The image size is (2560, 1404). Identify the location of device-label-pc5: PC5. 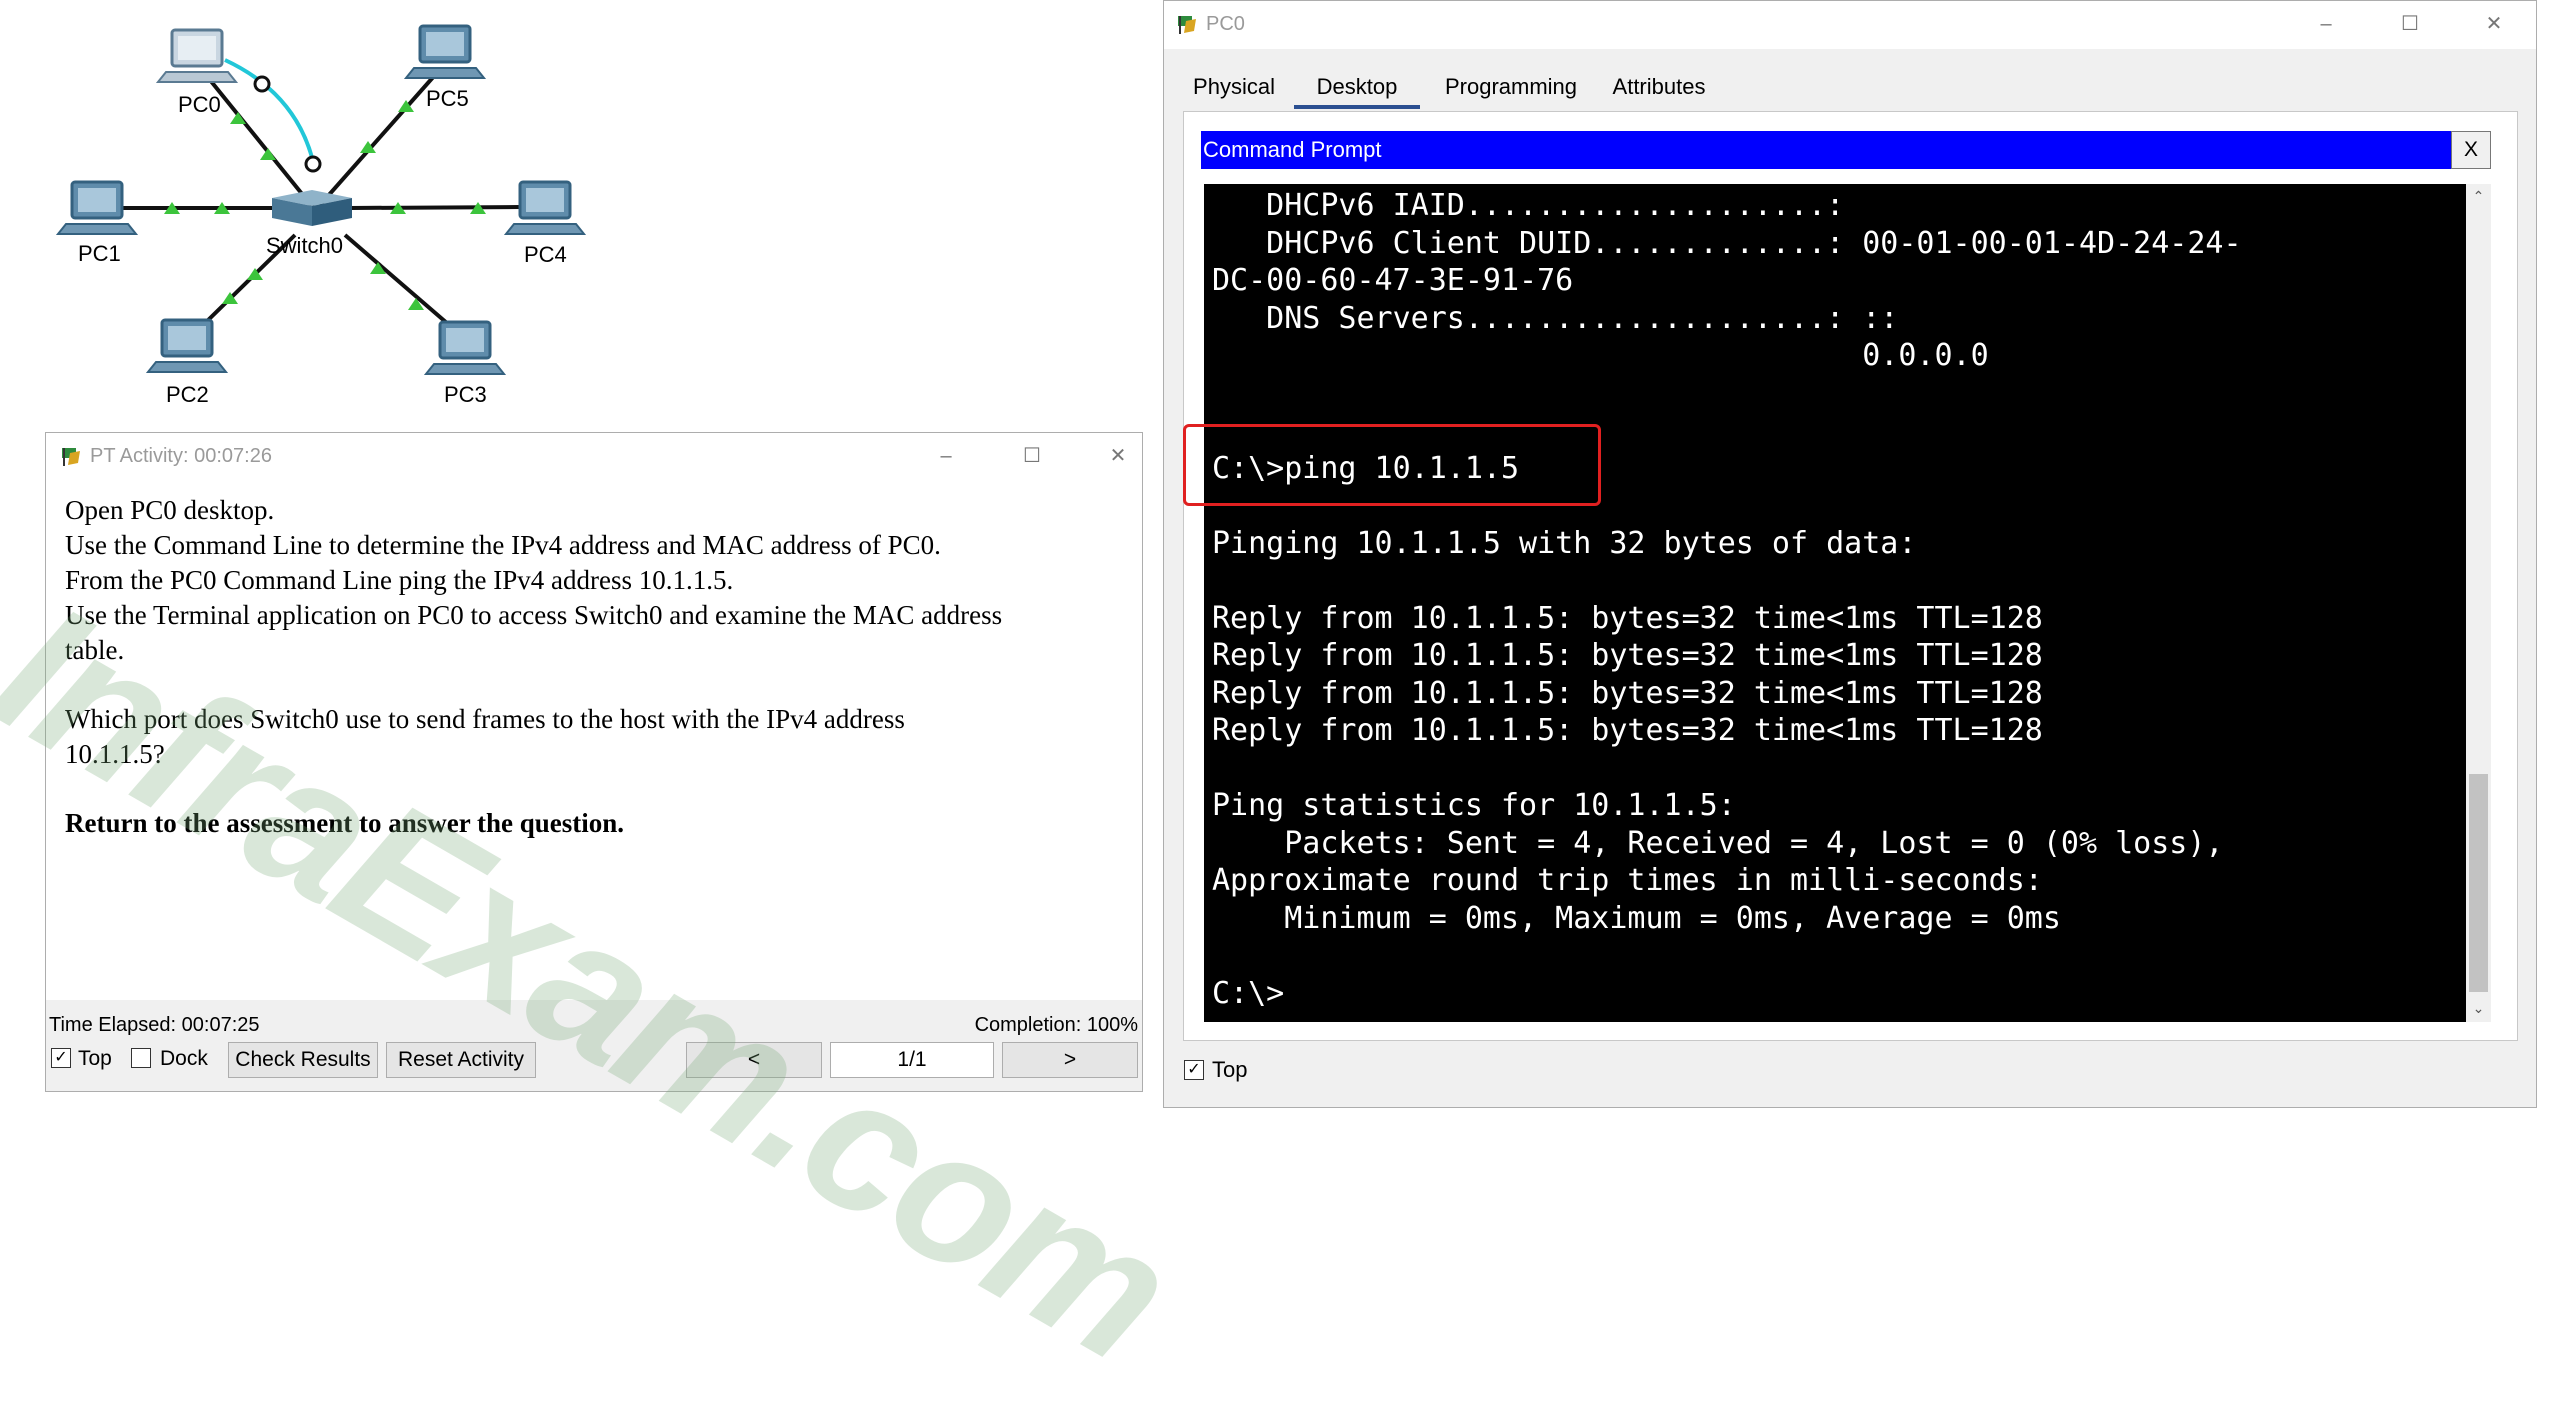
(447, 99).